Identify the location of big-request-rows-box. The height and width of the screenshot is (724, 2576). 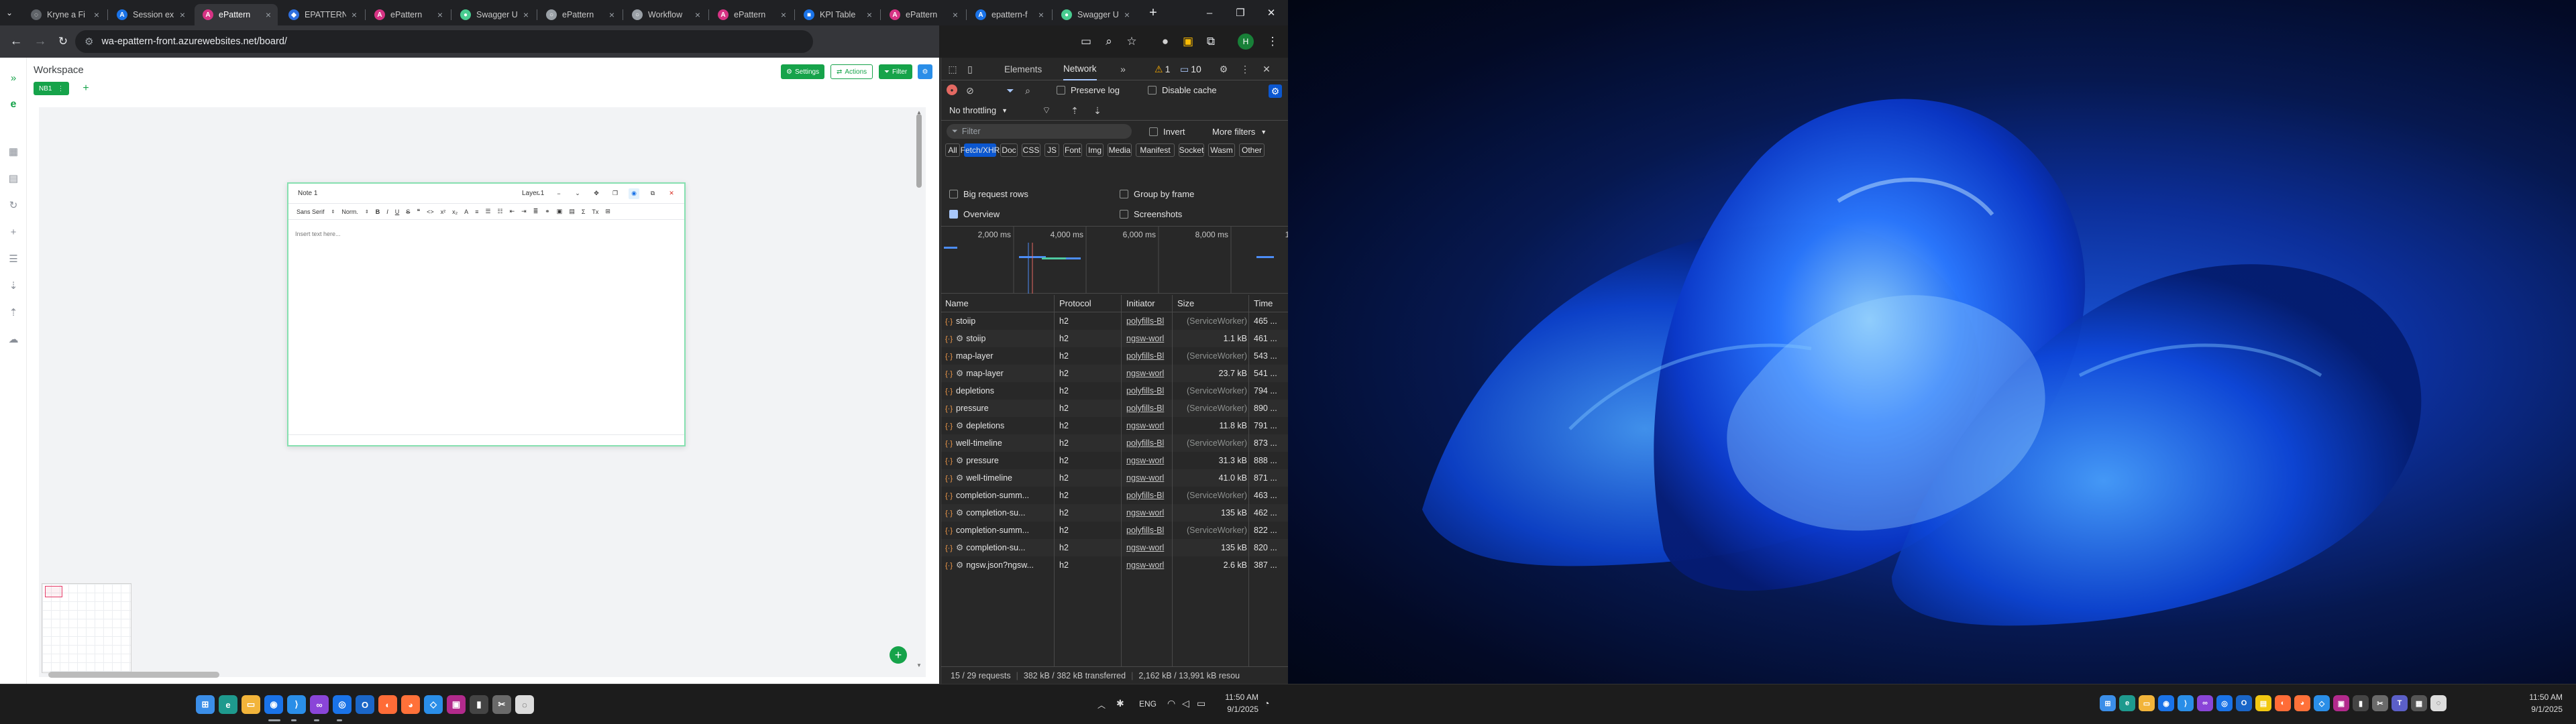
(953, 194).